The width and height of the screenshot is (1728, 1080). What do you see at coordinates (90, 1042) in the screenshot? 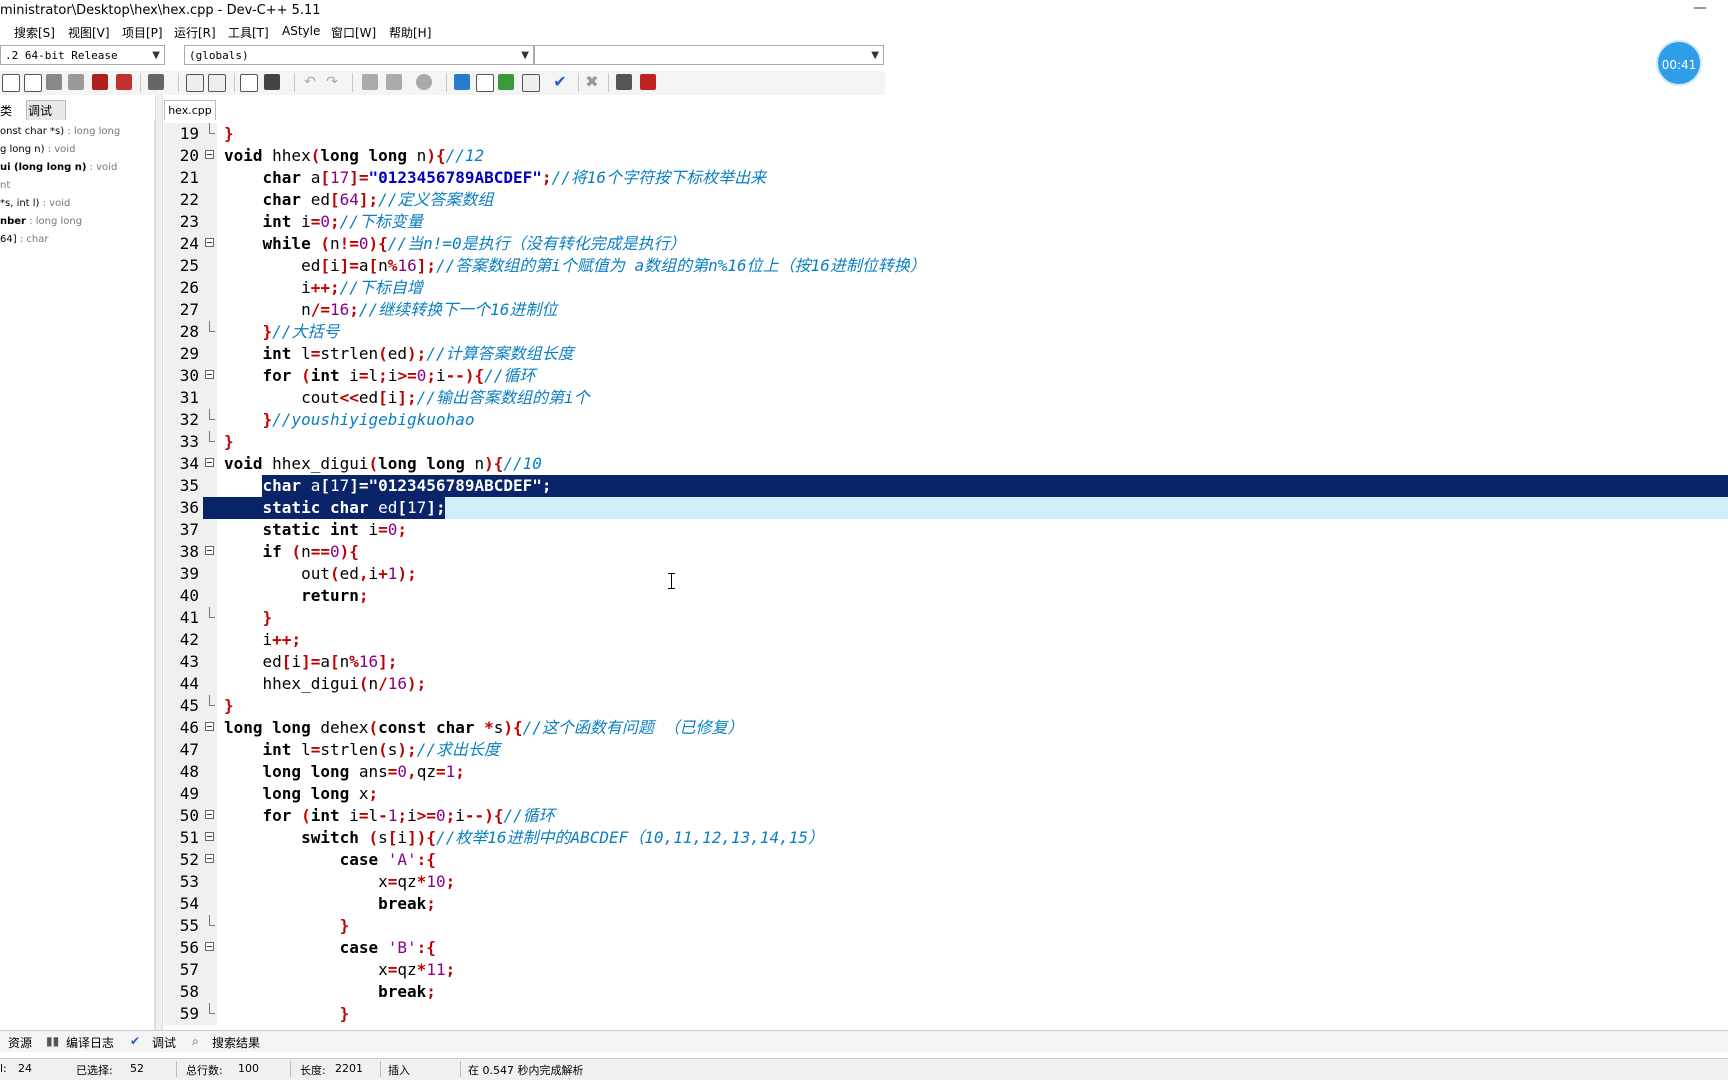
I see `tab-compile-log: 编译日志` at bounding box center [90, 1042].